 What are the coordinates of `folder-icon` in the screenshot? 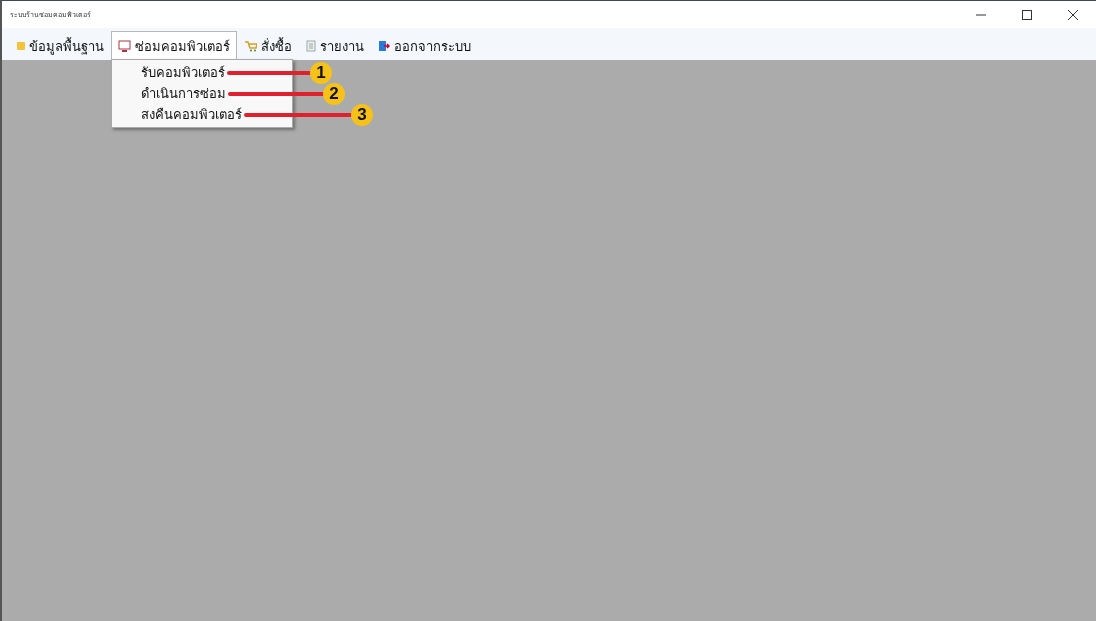 It's located at (21, 46).